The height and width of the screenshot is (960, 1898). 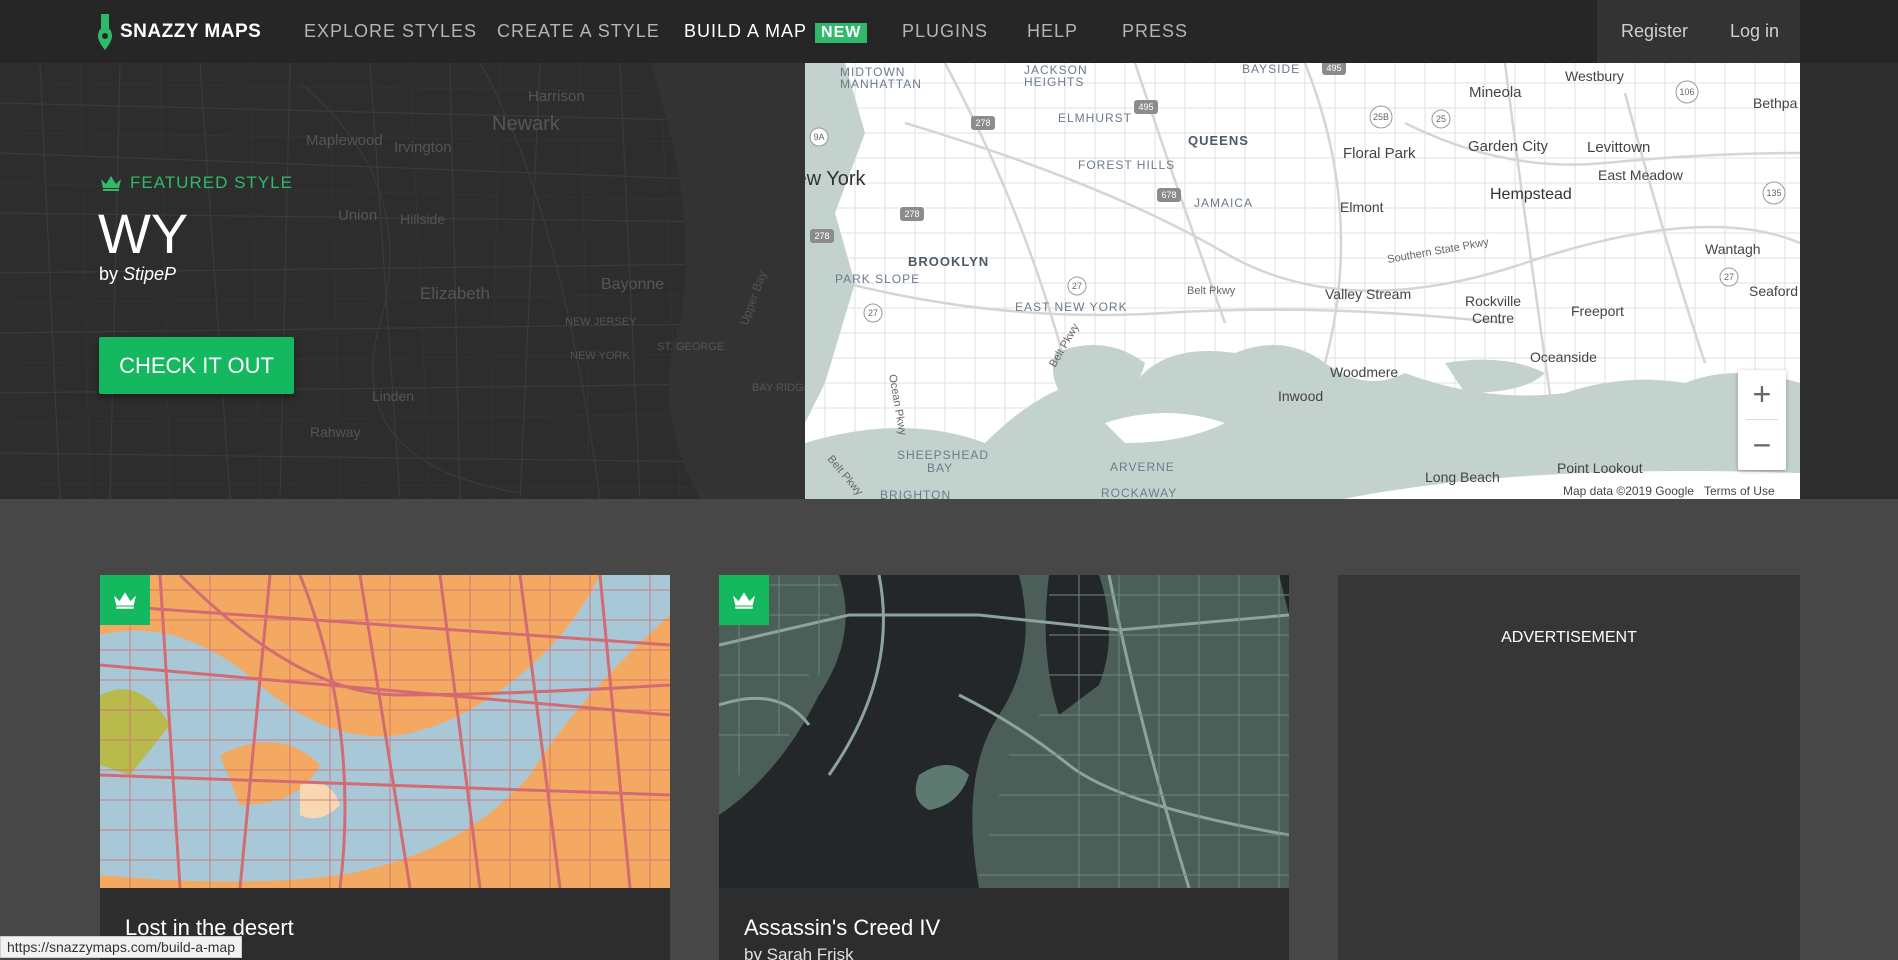 I want to click on neighborhood-label: BROOKLYN, so click(x=948, y=261).